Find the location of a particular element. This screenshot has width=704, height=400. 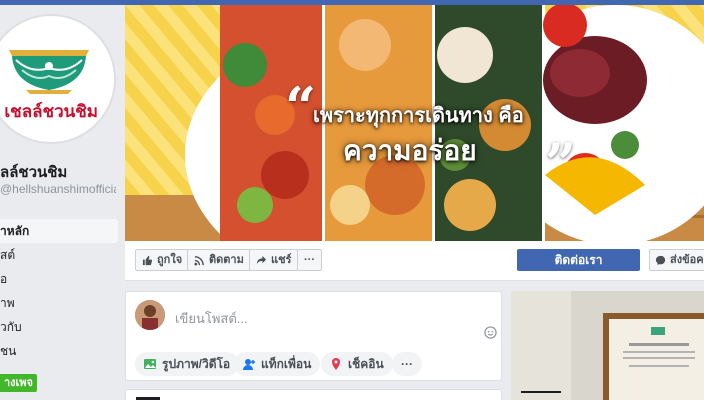

photo-video-button: รูปภาพ/วิดีโอ is located at coordinates (187, 364).